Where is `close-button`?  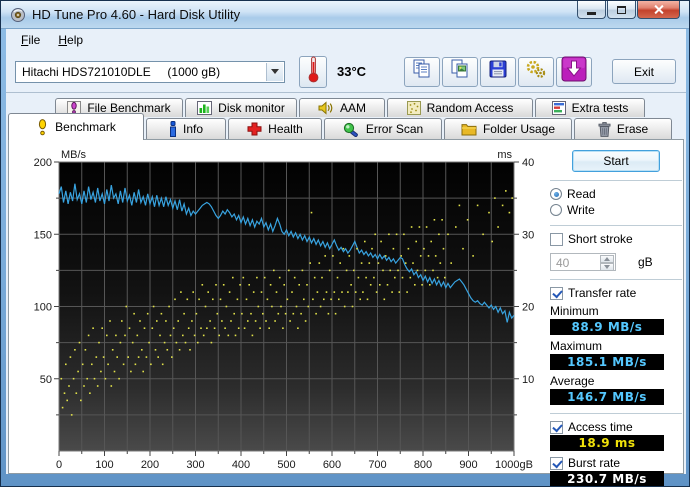 close-button is located at coordinates (658, 10).